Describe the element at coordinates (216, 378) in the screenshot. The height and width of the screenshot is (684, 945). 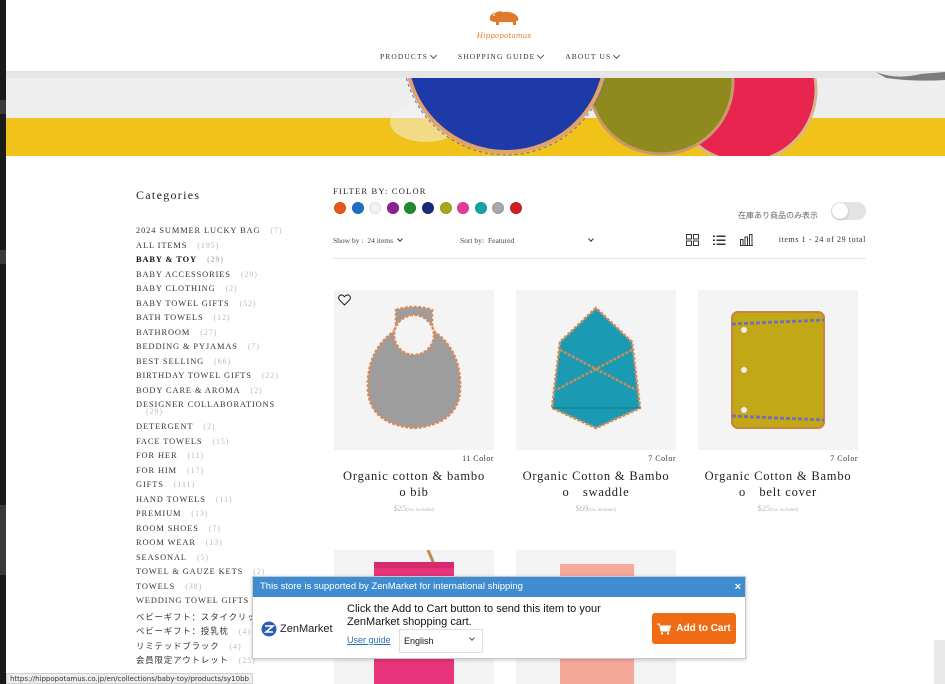
I see `category-item: BIRTHDAY TOWEL GIFTS (22)` at that location.